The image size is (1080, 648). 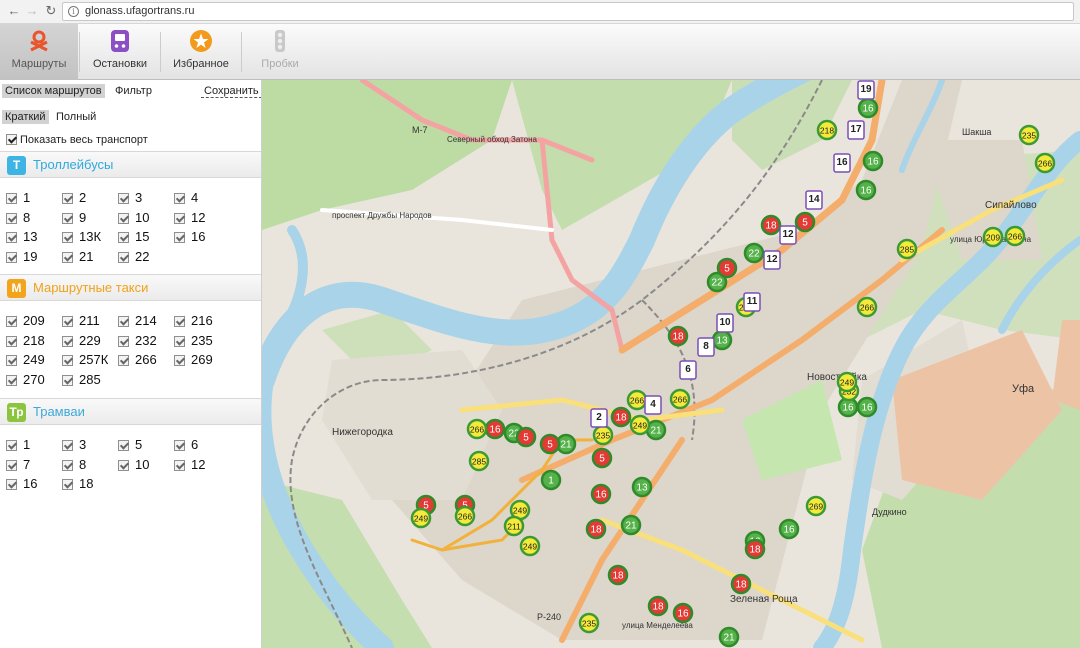 What do you see at coordinates (25, 320) in the screenshot?
I see `route-checkbox: 209` at bounding box center [25, 320].